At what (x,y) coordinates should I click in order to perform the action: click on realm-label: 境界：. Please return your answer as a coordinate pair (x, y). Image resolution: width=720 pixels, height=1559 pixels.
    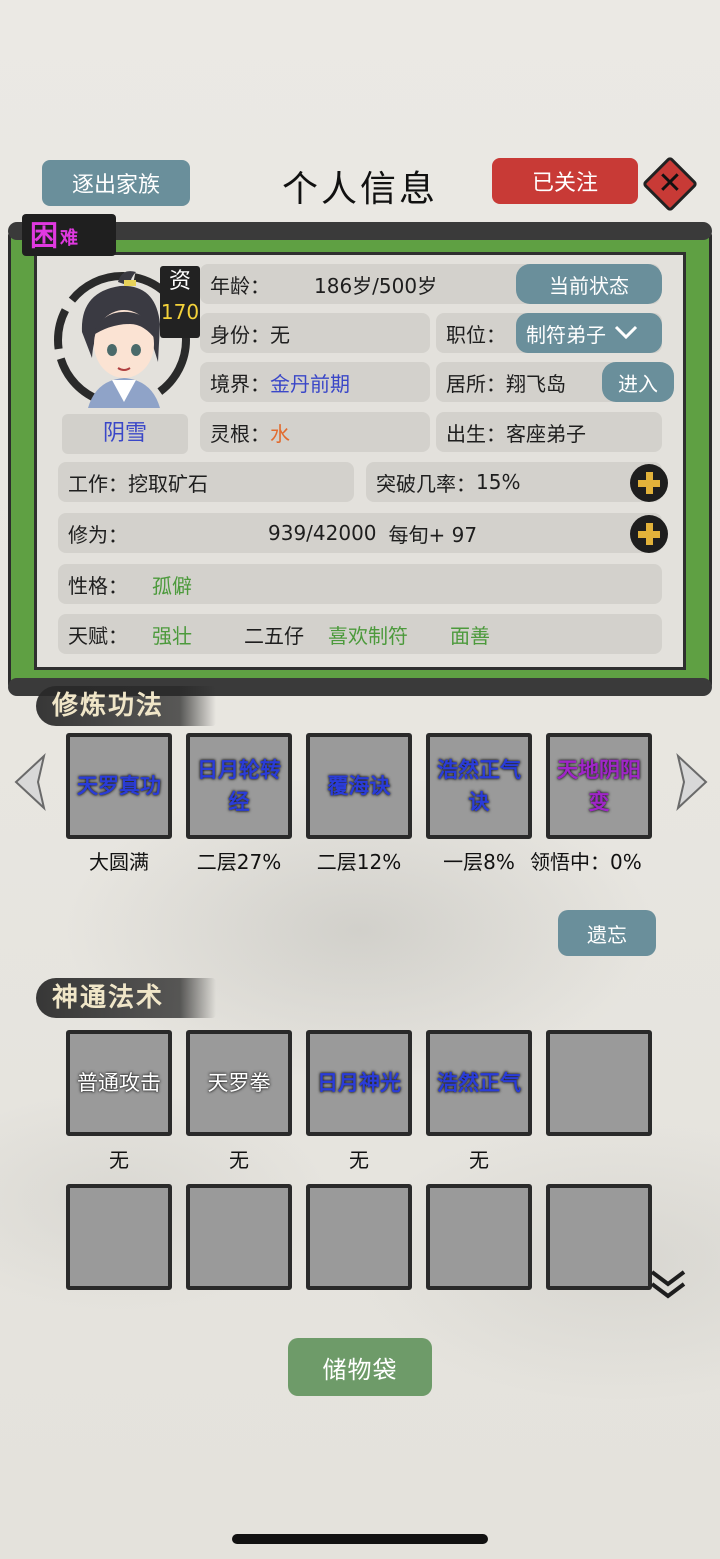
    Looking at the image, I should click on (240, 383).